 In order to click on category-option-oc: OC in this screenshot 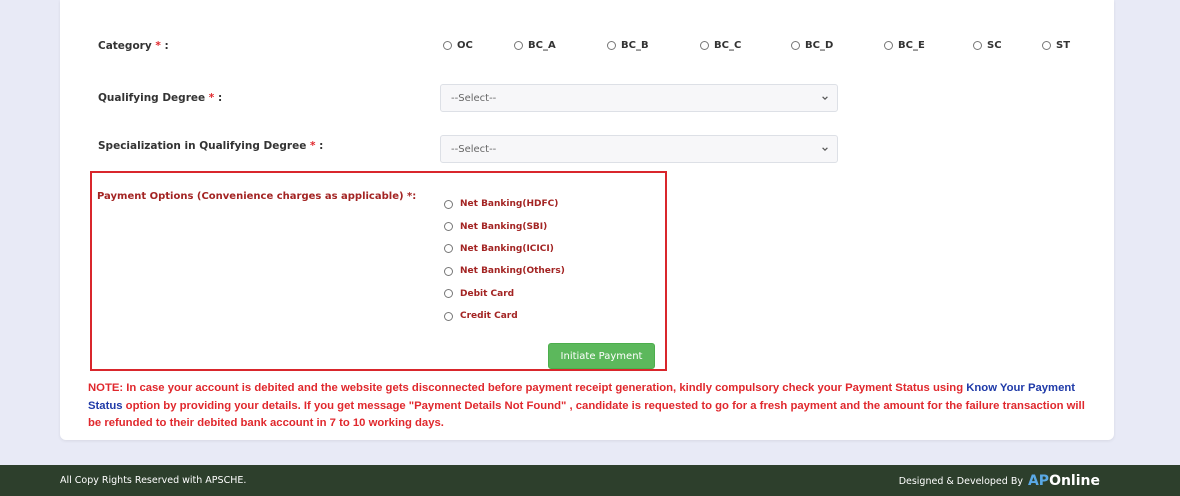, I will do `click(478, 45)`.